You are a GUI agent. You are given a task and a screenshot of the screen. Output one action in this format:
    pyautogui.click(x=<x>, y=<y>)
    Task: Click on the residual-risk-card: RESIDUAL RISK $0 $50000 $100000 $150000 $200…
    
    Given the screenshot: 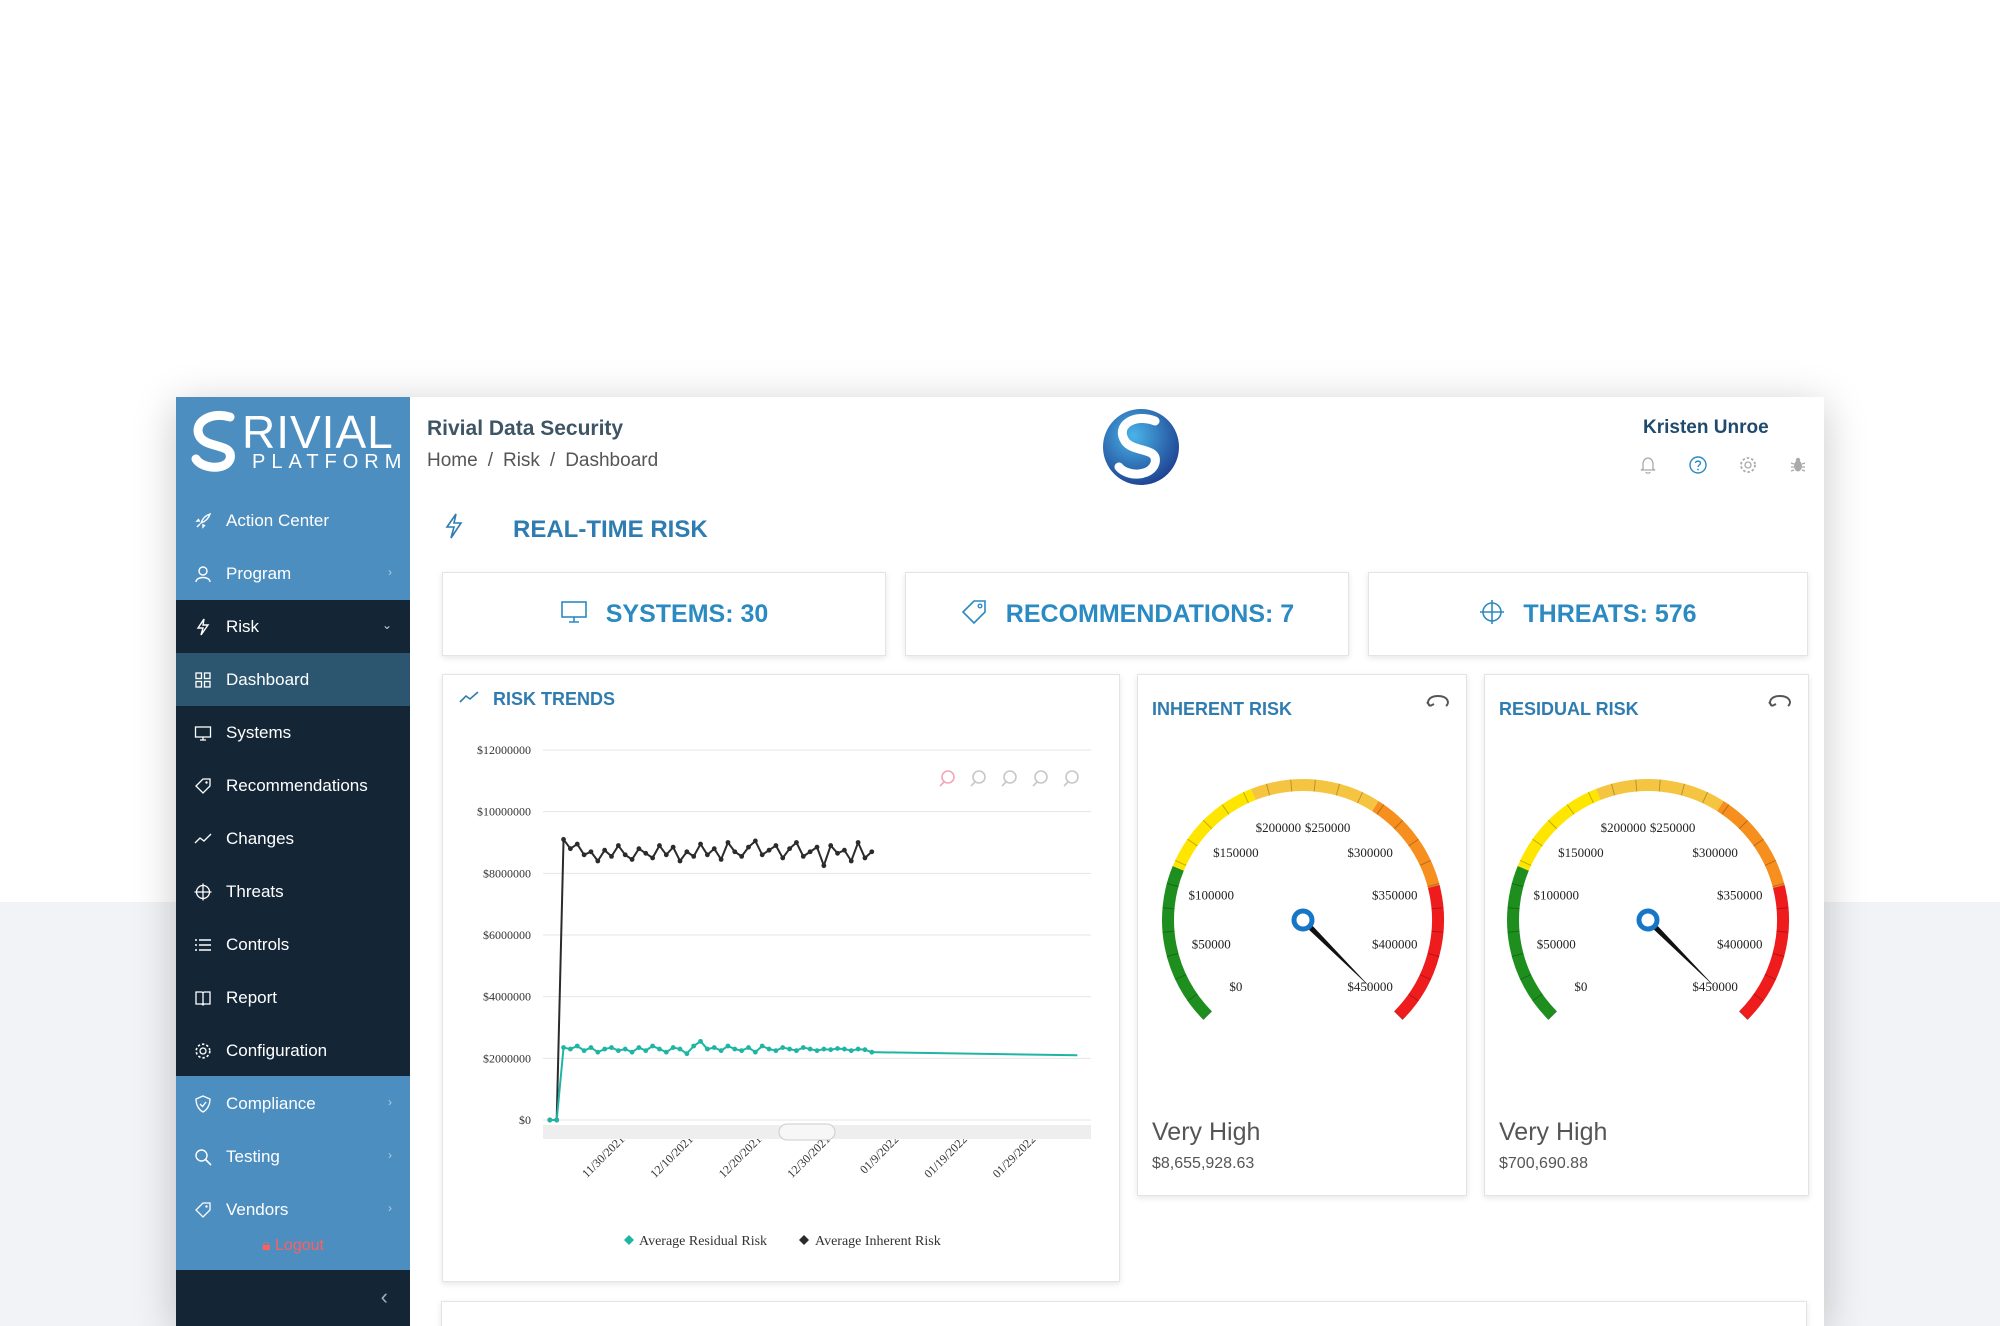 What is the action you would take?
    pyautogui.click(x=1646, y=935)
    